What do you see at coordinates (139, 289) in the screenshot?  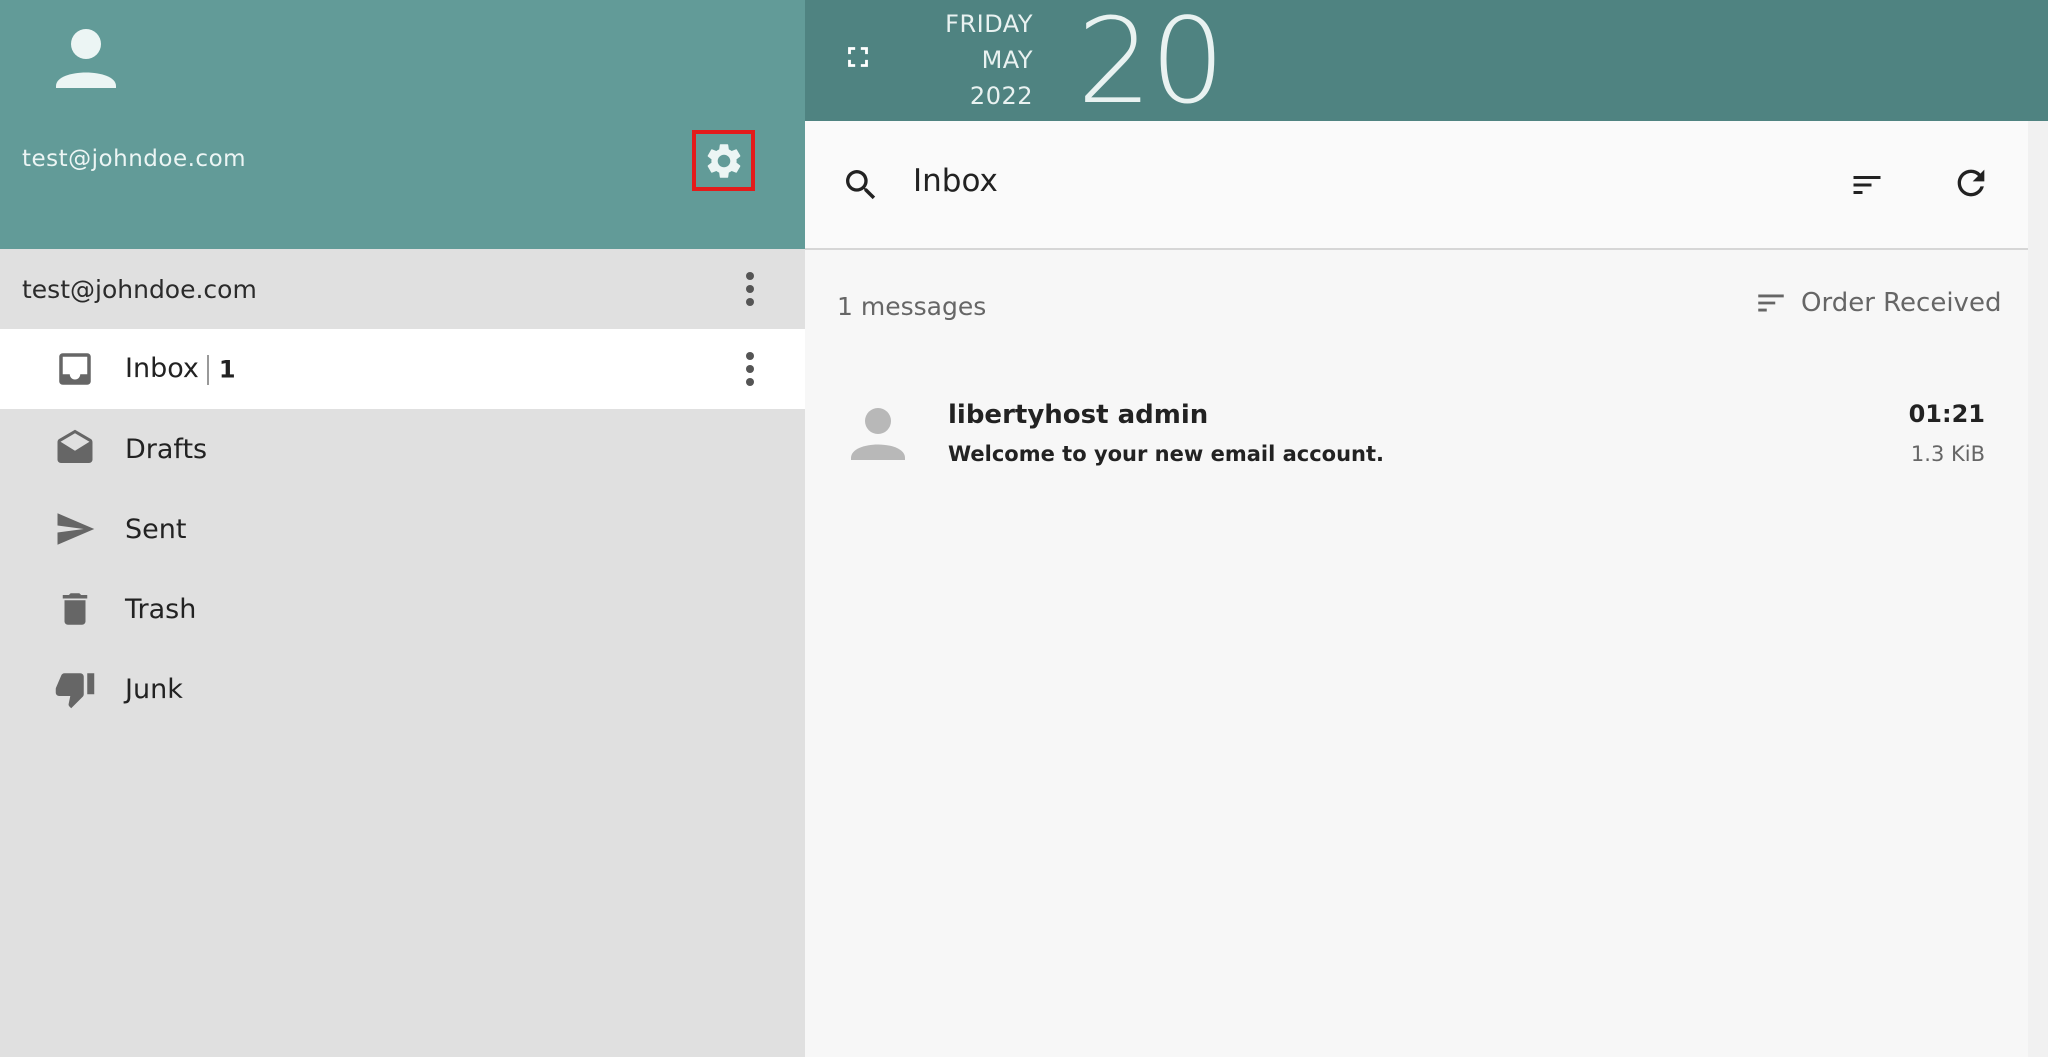 I see `account-label: test@johndoe.com` at bounding box center [139, 289].